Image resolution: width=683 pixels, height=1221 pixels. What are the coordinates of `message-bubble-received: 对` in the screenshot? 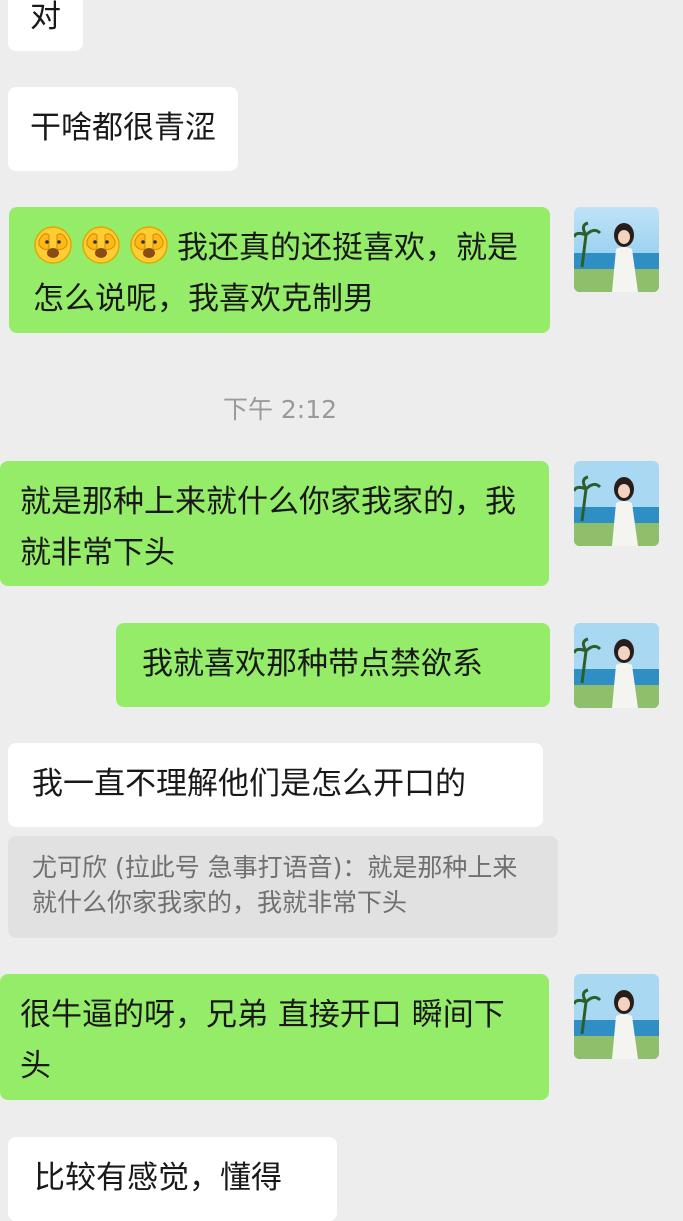 It's located at (45, 25).